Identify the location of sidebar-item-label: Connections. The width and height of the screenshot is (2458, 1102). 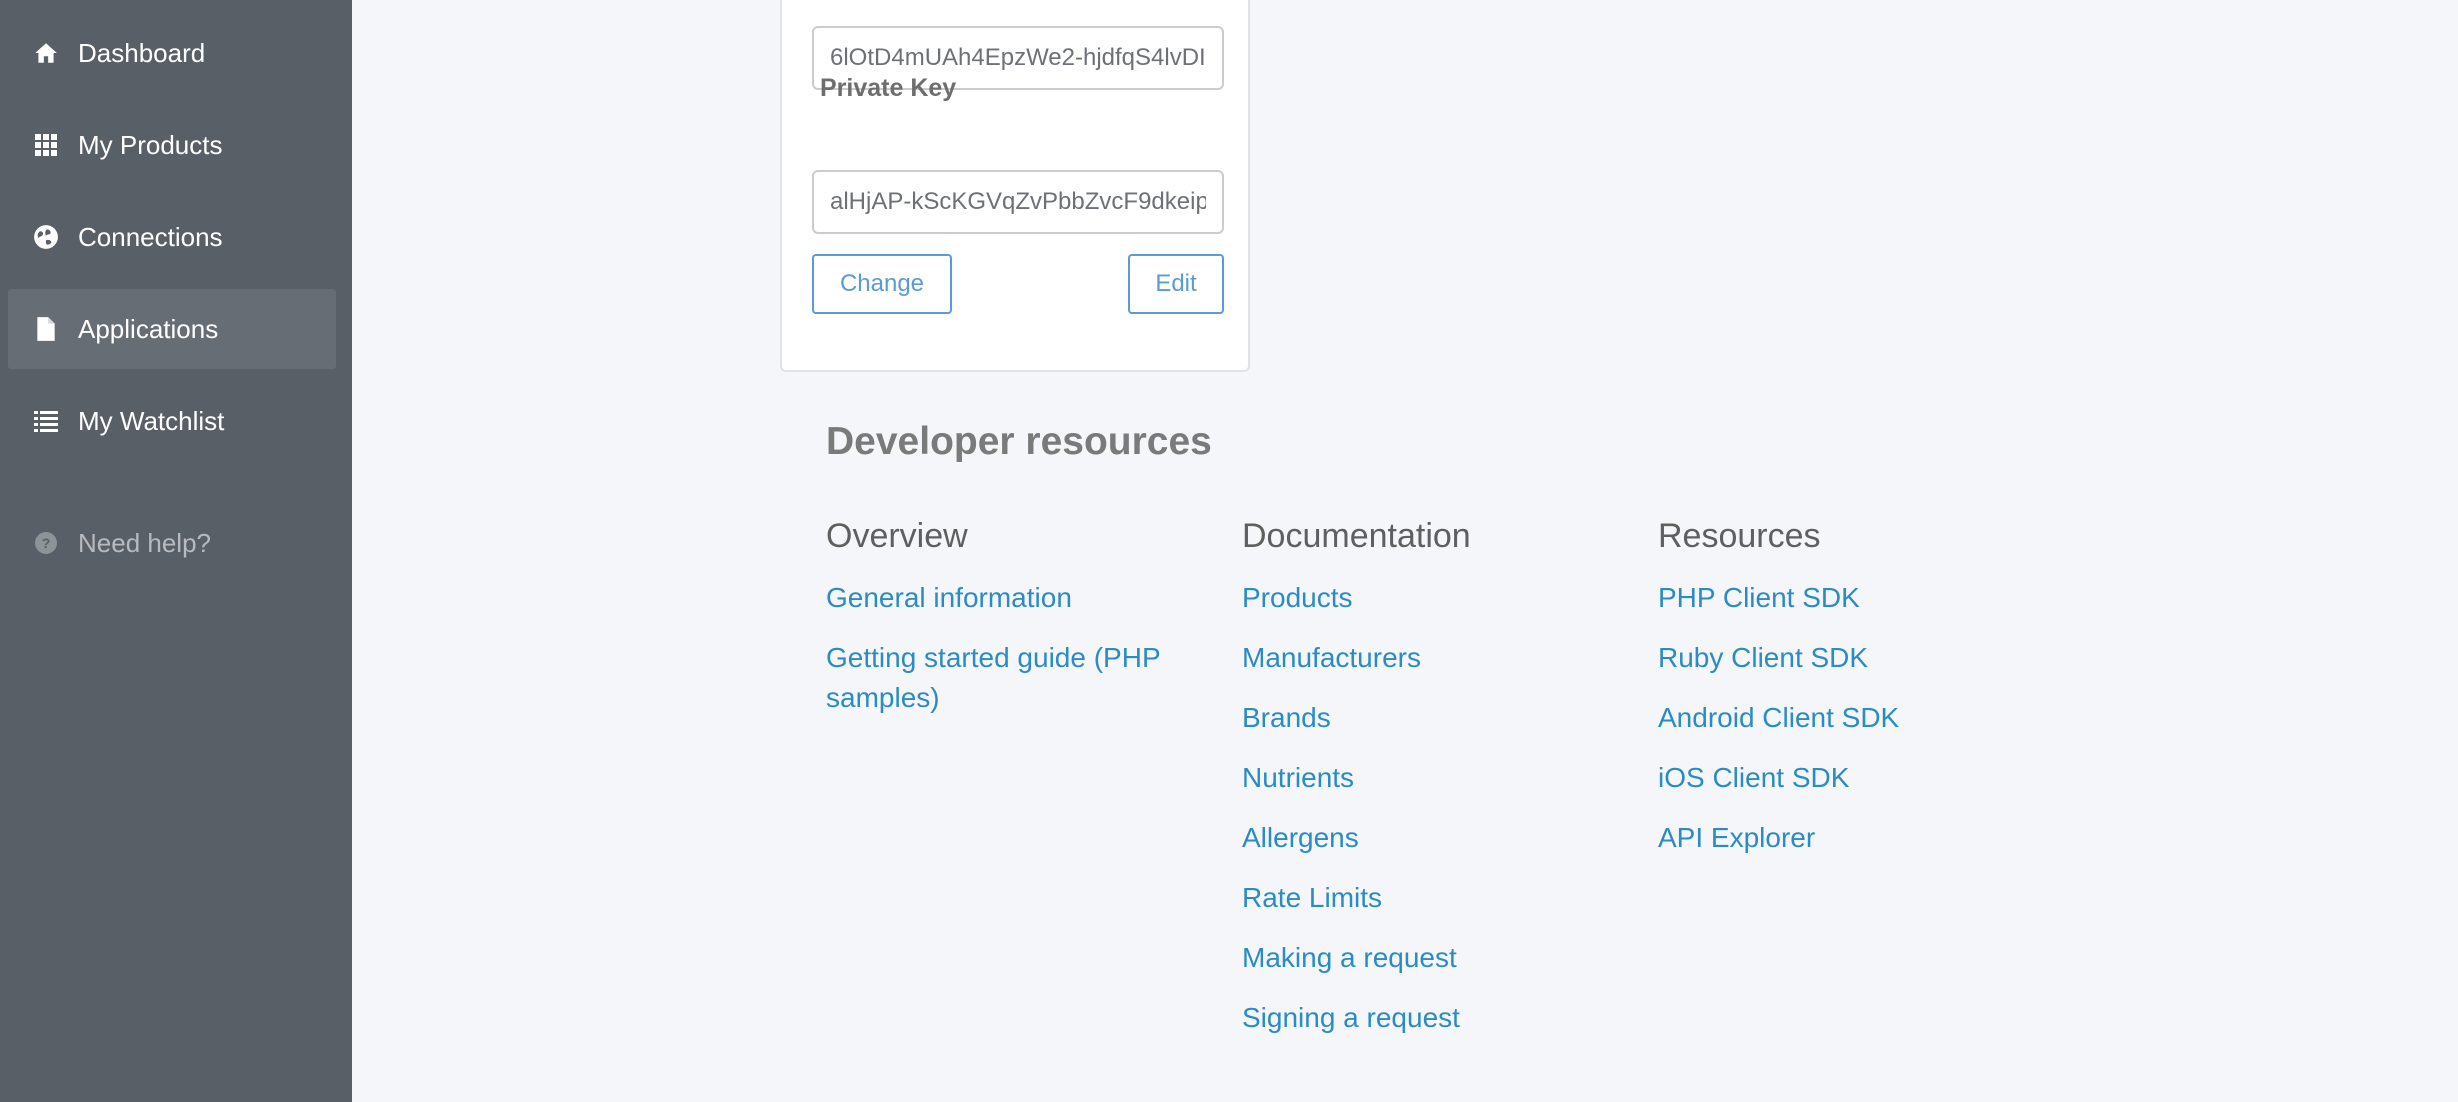
(150, 236).